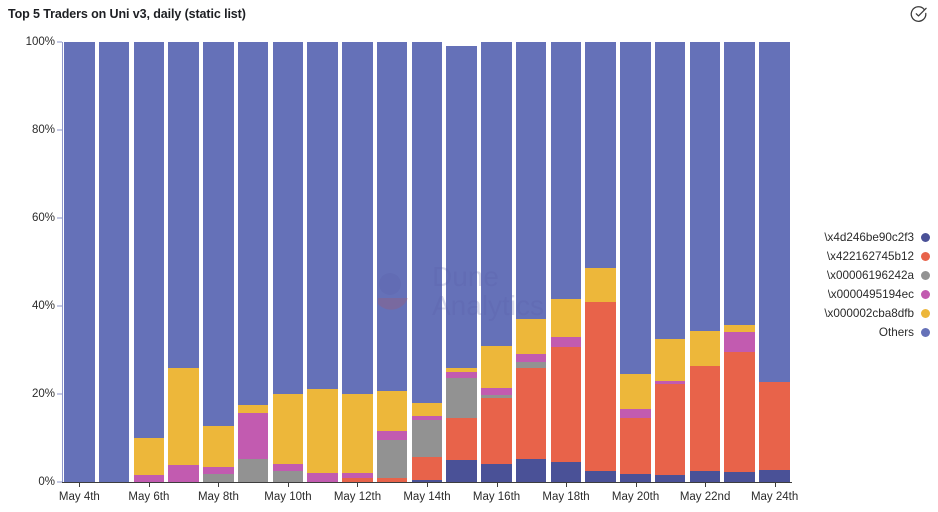 This screenshot has height=512, width=938. Describe the element at coordinates (865, 332) in the screenshot. I see `legend-item: Others` at that location.